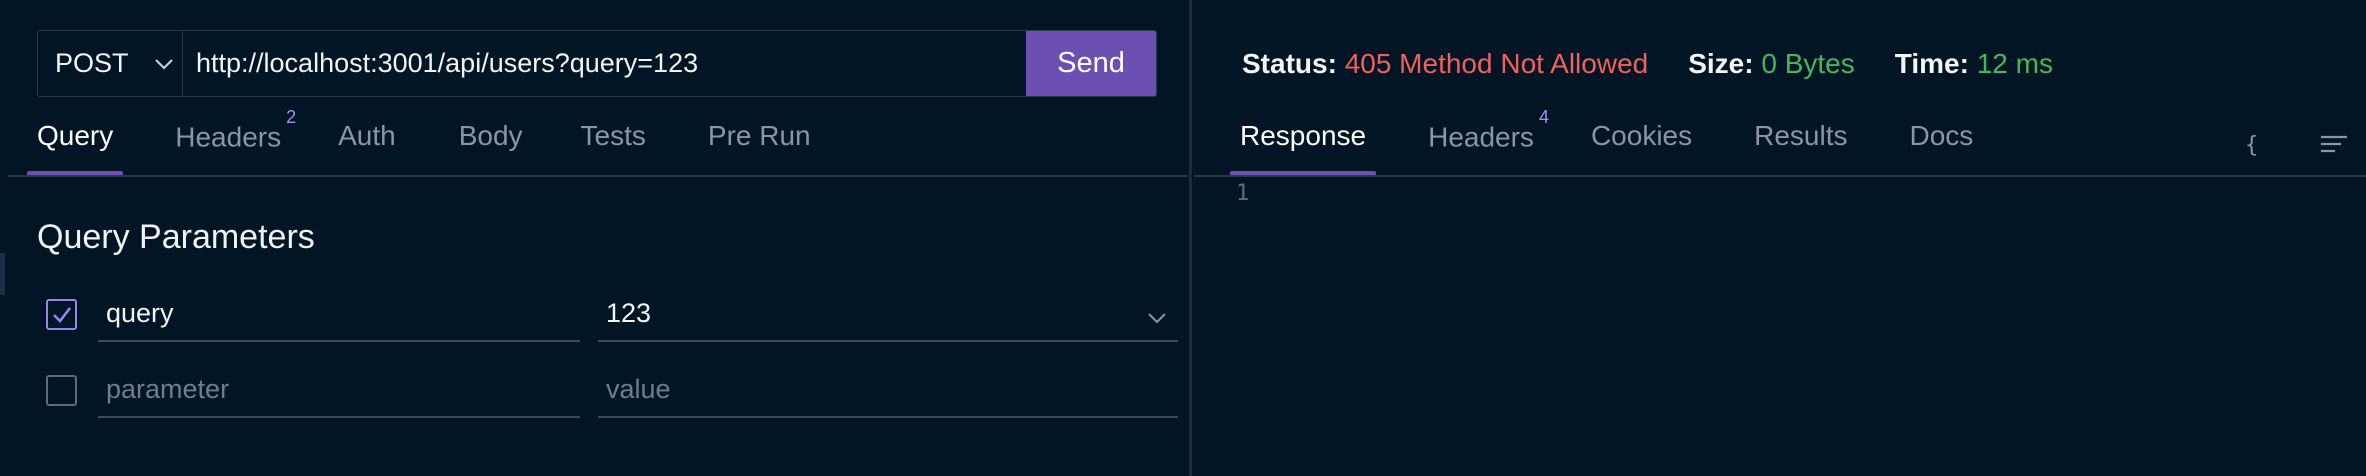 Image resolution: width=2366 pixels, height=476 pixels. What do you see at coordinates (367, 135) in the screenshot?
I see `tab-label: Auth` at bounding box center [367, 135].